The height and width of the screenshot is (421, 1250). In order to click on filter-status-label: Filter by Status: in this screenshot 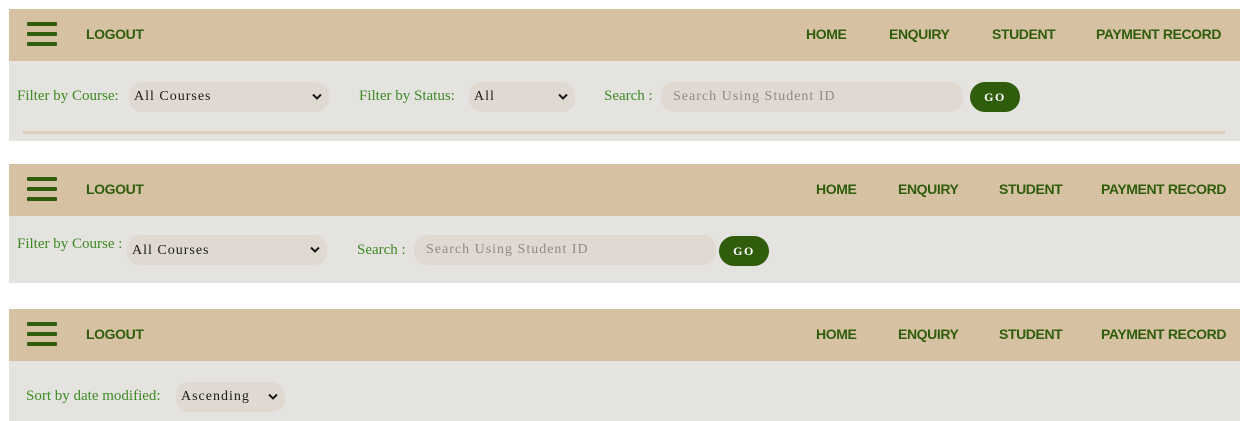, I will do `click(407, 96)`.